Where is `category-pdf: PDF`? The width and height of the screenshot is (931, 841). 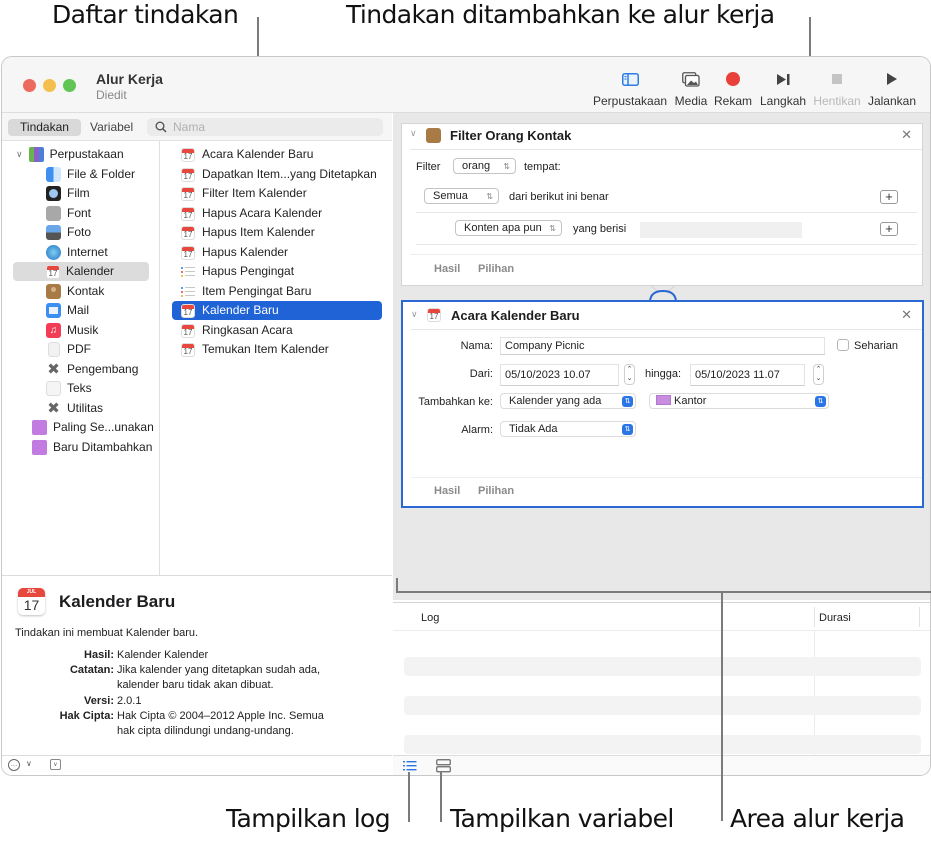
category-pdf: PDF is located at coordinates (68, 349).